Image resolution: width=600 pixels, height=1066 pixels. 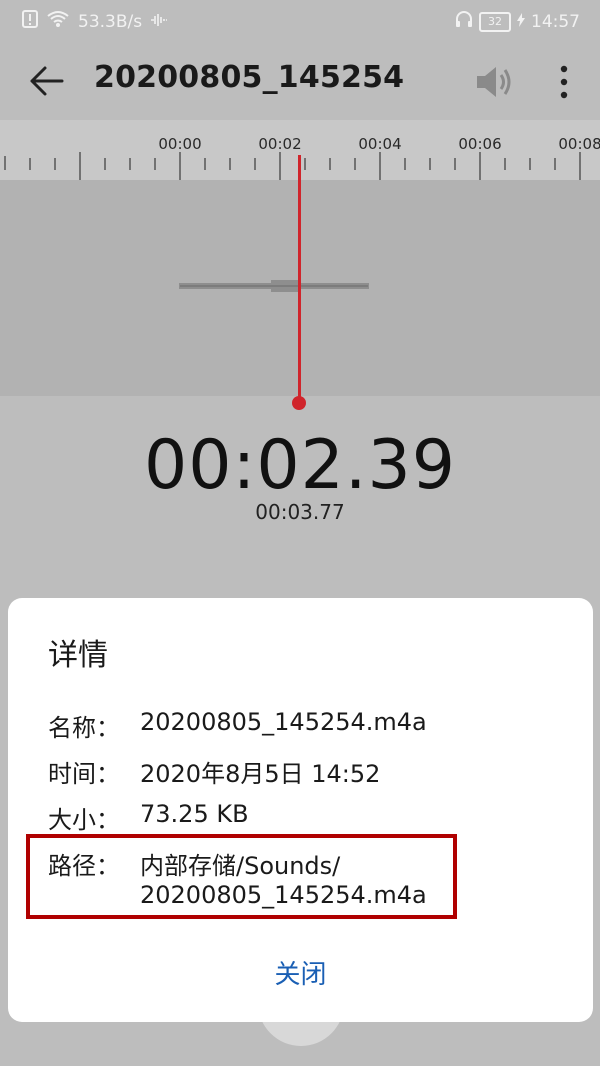 What do you see at coordinates (299, 403) in the screenshot?
I see `playhead-handle` at bounding box center [299, 403].